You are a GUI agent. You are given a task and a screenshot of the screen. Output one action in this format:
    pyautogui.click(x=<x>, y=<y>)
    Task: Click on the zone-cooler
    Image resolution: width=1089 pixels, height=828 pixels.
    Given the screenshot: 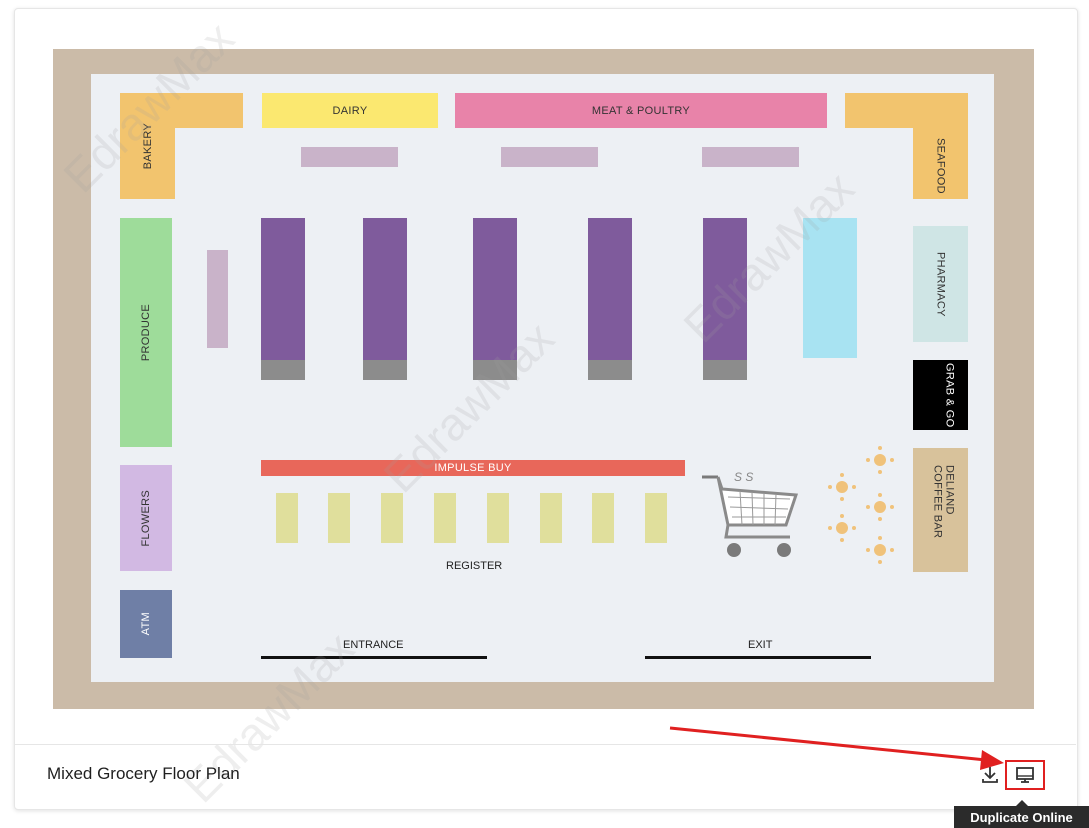 What is the action you would take?
    pyautogui.click(x=830, y=288)
    